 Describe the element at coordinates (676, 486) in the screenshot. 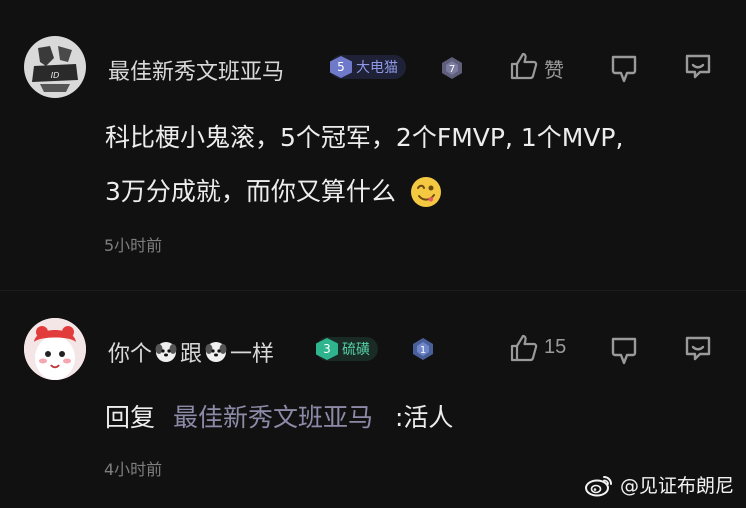

I see `watermark-text: @见证布朗尼` at that location.